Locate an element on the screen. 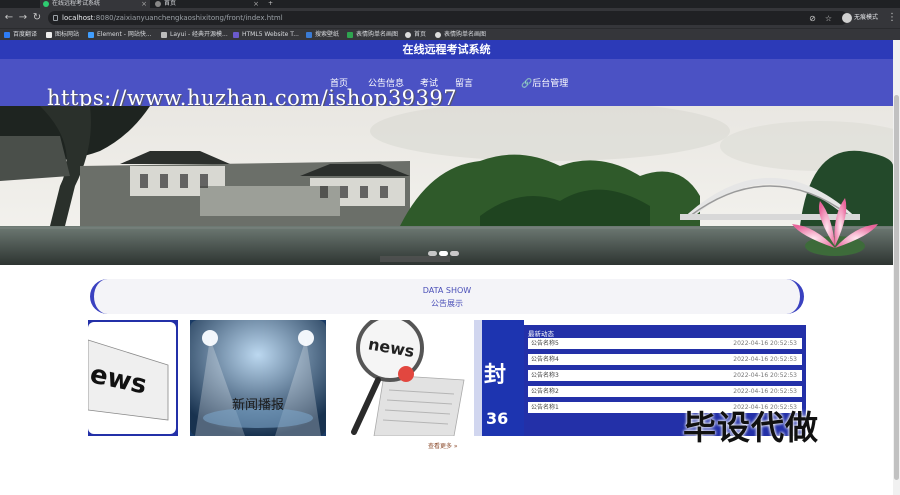  news-card: 封 36 is located at coordinates (499, 378).